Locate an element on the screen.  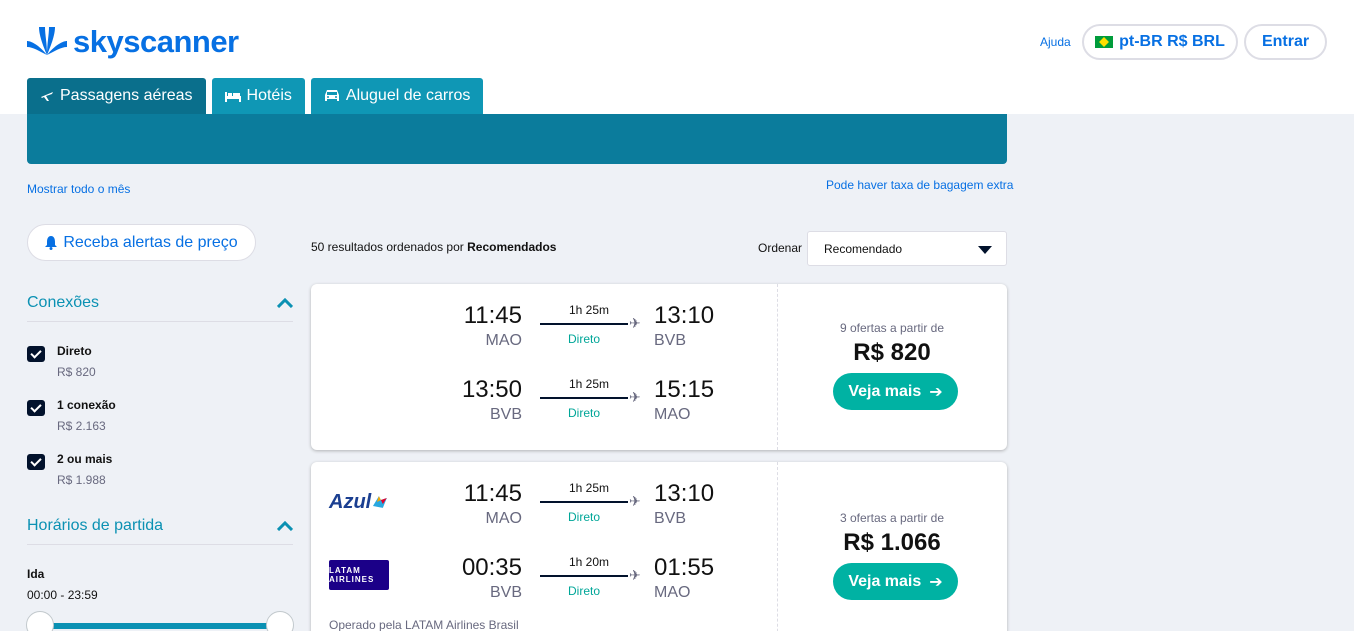
filter-option-price: R$ 820 is located at coordinates (76, 372).